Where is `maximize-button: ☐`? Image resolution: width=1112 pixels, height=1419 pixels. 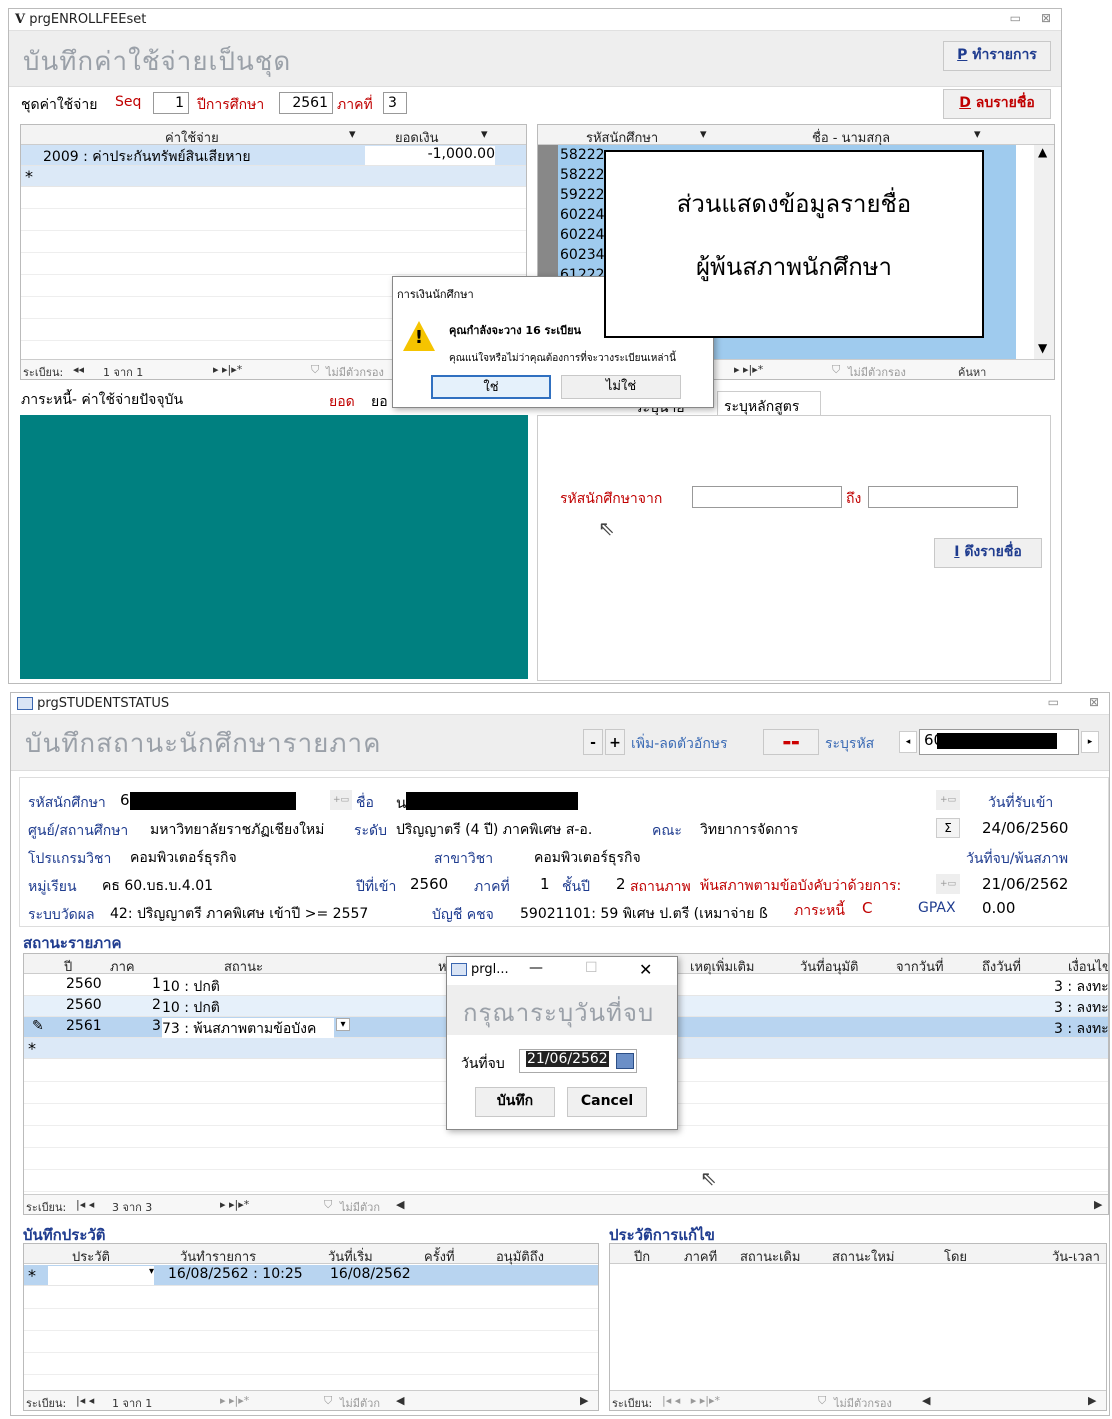 maximize-button: ☐ is located at coordinates (591, 968).